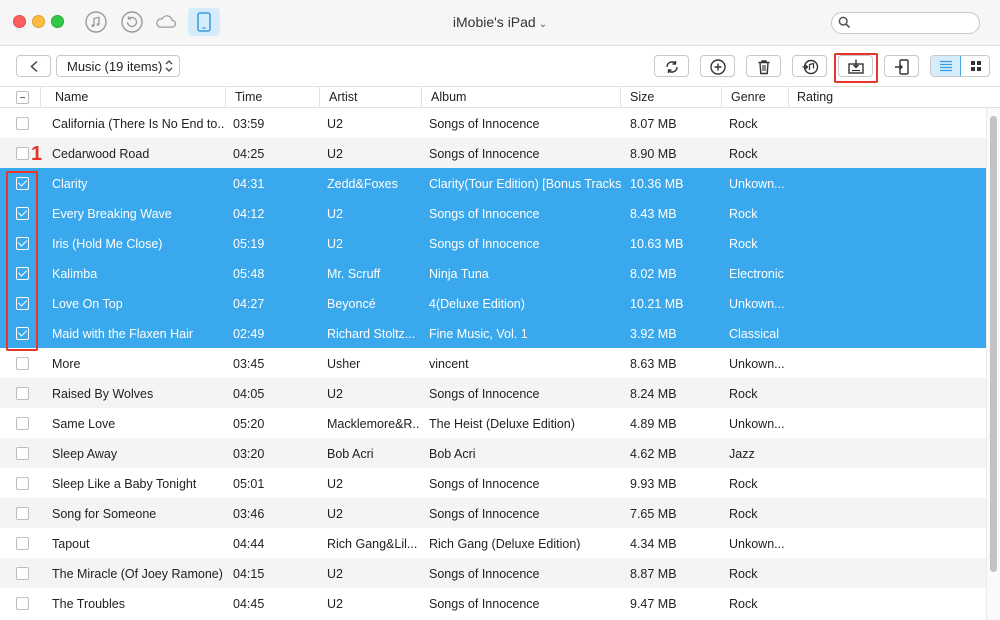 The width and height of the screenshot is (1000, 620). What do you see at coordinates (502, 424) in the screenshot?
I see `cell-album: The Heist (Deluxe Edition)` at bounding box center [502, 424].